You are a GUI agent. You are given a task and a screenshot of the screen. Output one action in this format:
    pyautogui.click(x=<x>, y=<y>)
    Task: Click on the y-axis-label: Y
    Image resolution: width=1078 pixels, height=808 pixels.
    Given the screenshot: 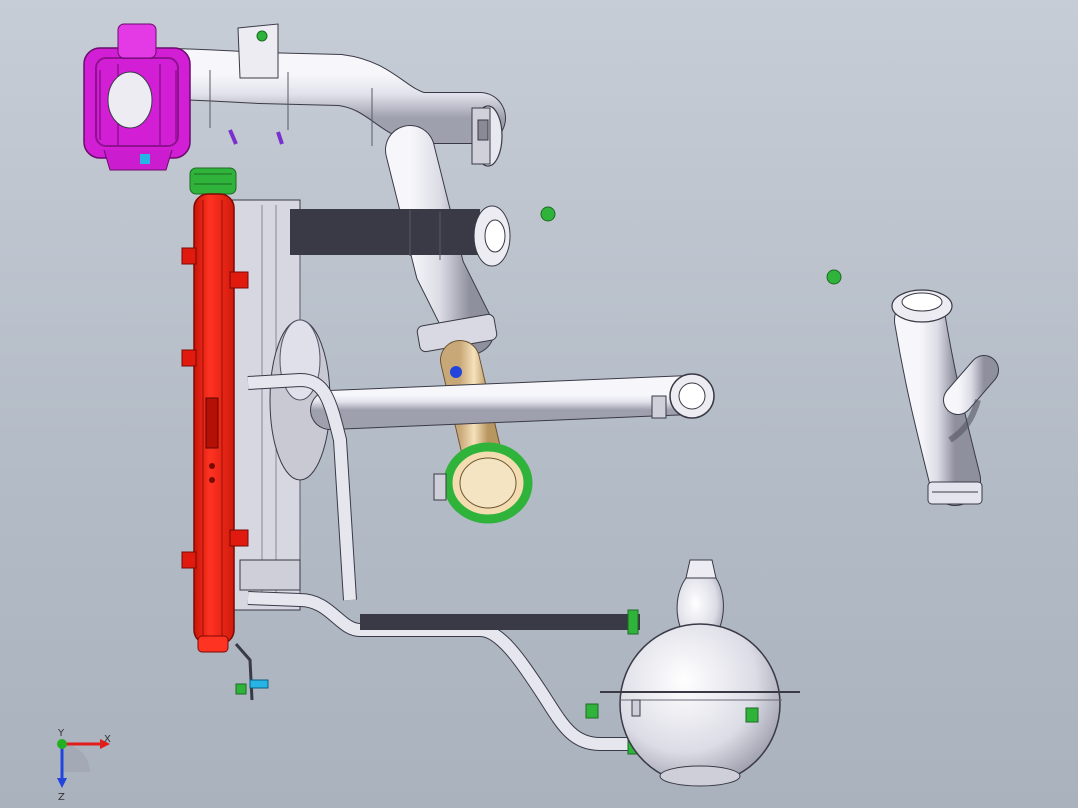 What is the action you would take?
    pyautogui.click(x=61, y=733)
    